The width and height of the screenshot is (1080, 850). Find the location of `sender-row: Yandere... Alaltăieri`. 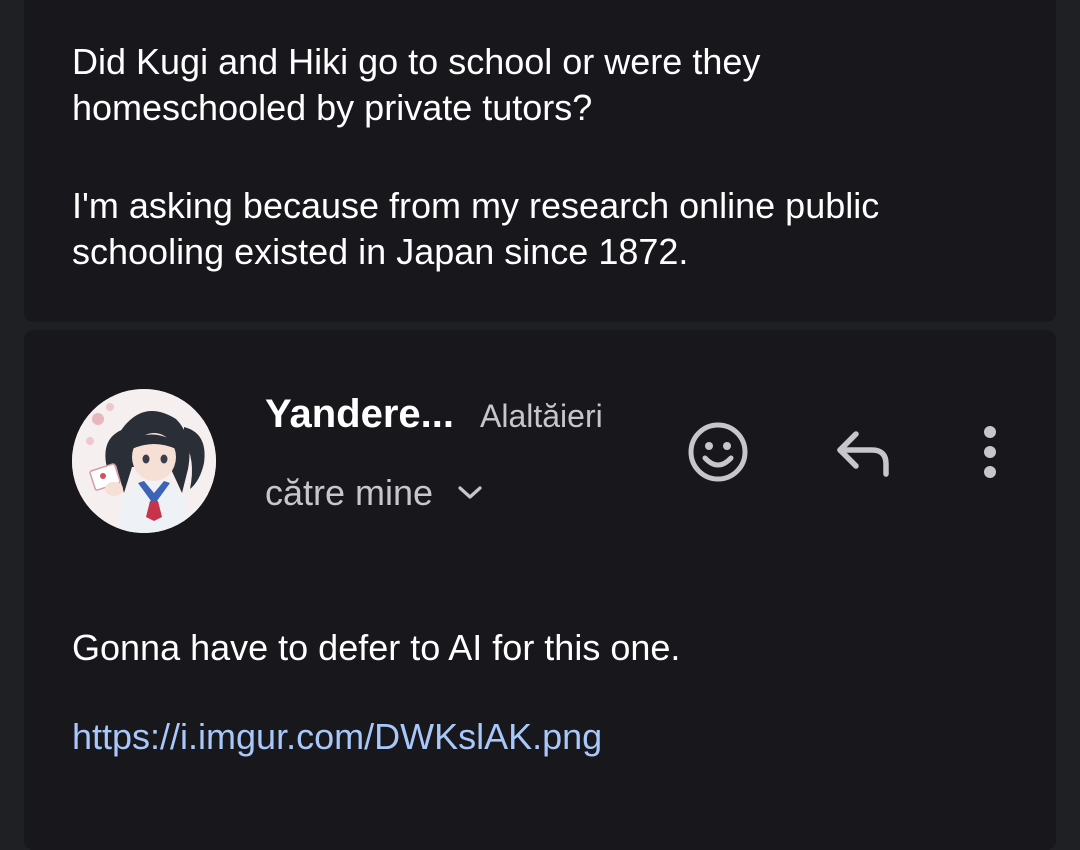

sender-row: Yandere... Alaltăieri is located at coordinates (434, 414).